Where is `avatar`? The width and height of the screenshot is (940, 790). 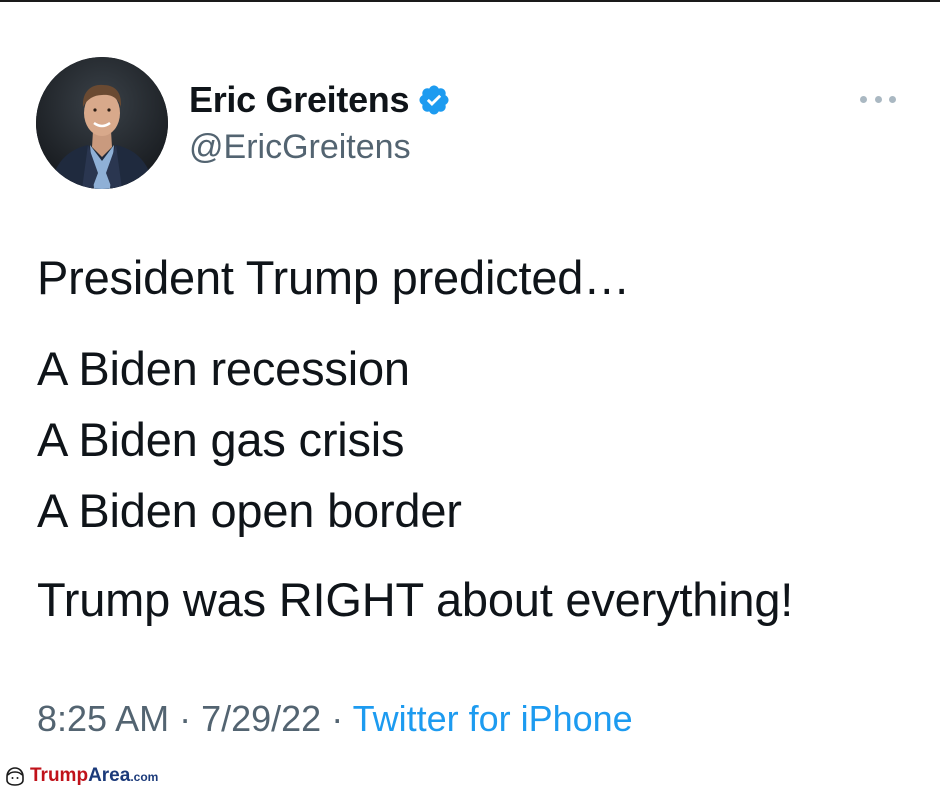
avatar is located at coordinates (102, 123).